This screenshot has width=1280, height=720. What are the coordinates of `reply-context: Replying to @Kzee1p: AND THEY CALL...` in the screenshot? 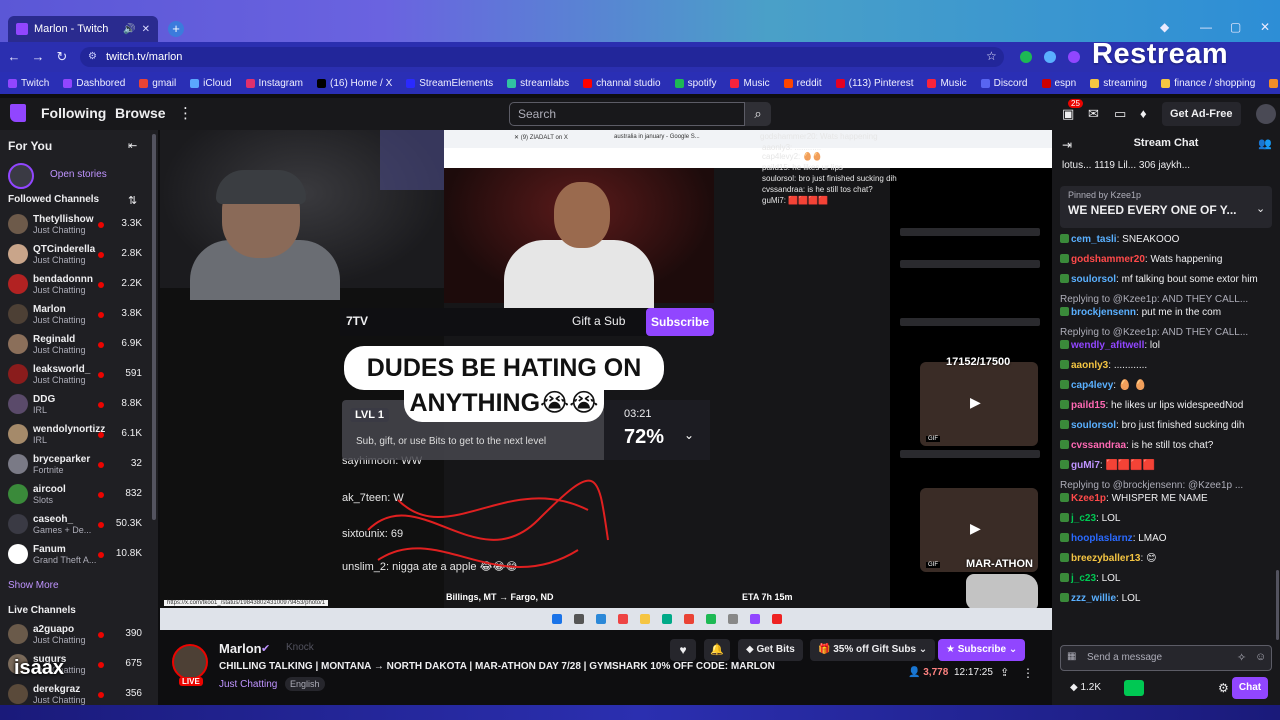 It's located at (1164, 299).